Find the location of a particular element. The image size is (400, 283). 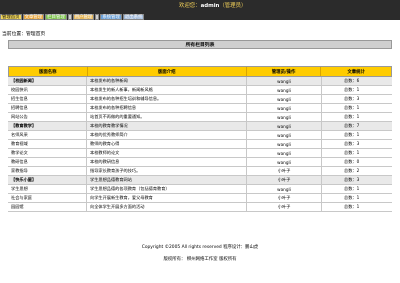

welcome-prefix: 欢迎您： is located at coordinates (190, 6).